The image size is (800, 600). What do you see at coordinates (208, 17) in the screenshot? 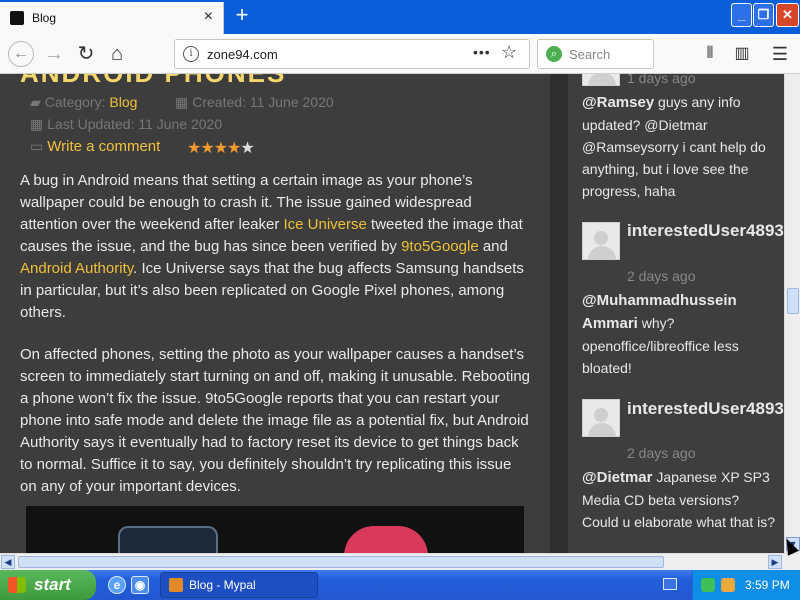
I see `tab-close-icon: ×` at bounding box center [208, 17].